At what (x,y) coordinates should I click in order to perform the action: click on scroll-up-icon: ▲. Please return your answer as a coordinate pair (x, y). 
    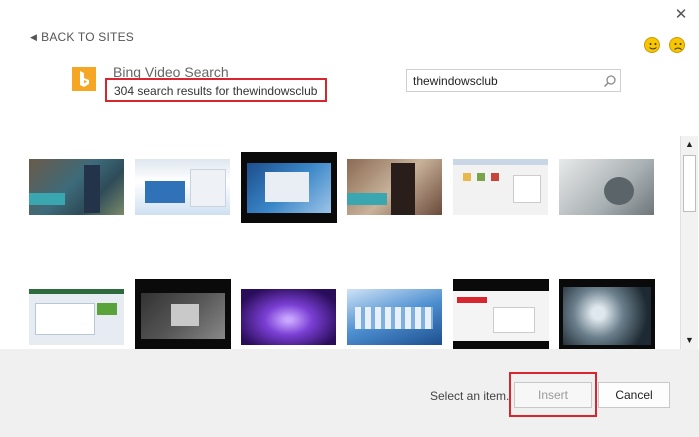
    Looking at the image, I should click on (689, 144).